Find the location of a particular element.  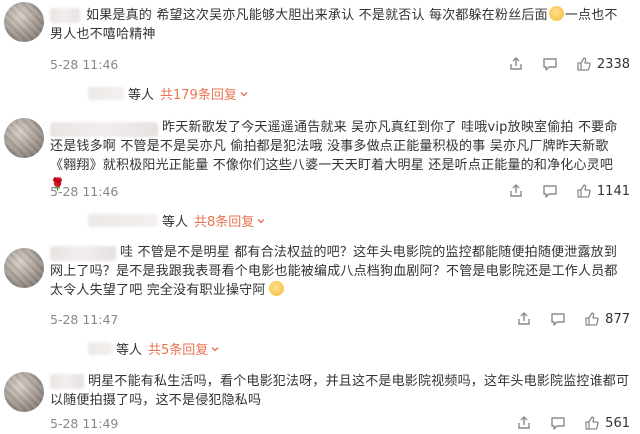

reply-summary: 等人 共179条回复 is located at coordinates (168, 93).